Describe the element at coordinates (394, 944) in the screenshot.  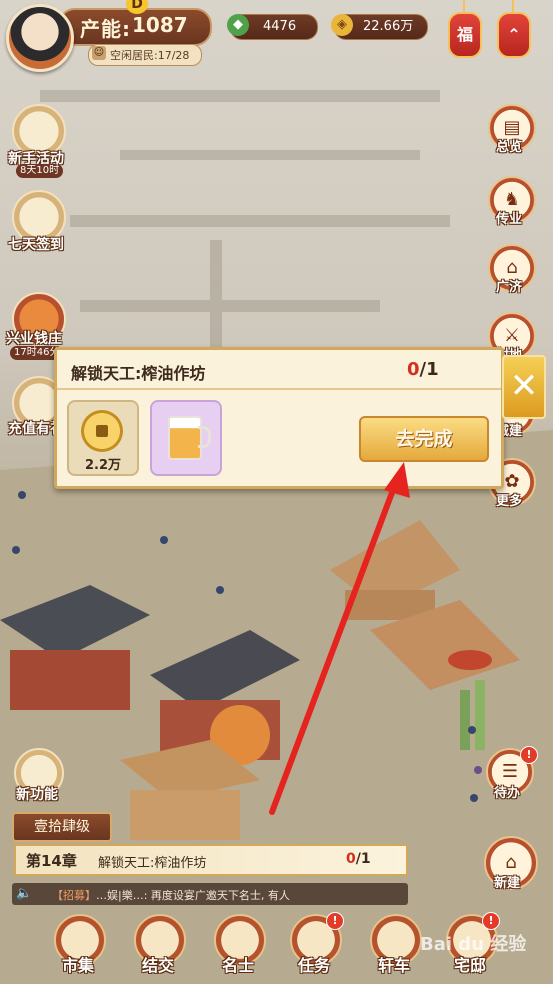
I see `nav-carriage: 轩车` at that location.